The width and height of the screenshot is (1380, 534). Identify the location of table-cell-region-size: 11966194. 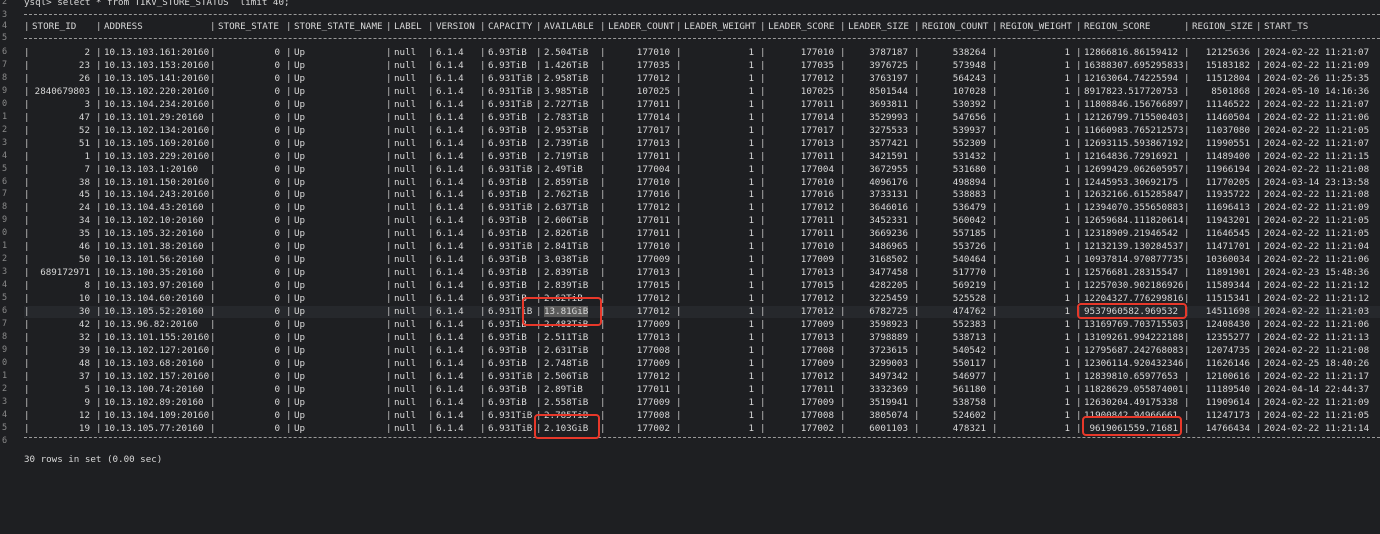
(1227, 169).